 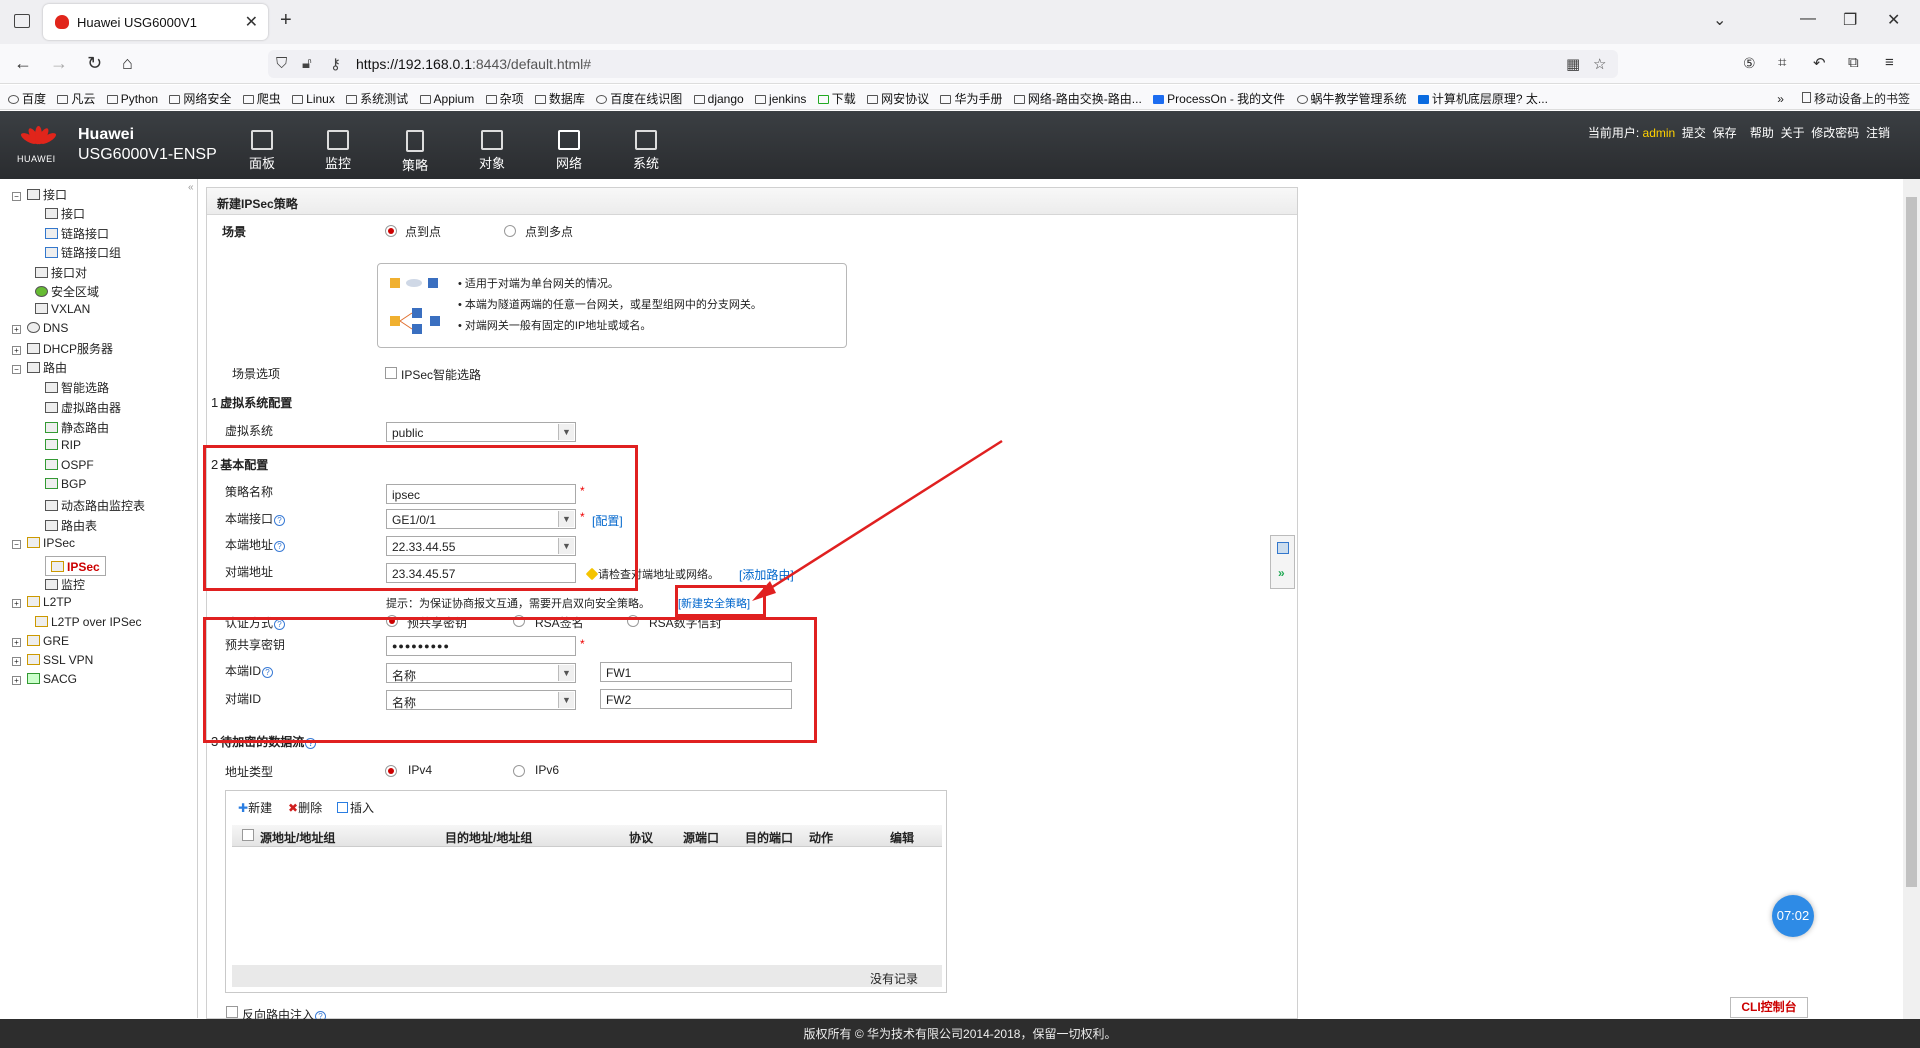 I want to click on sidebar-item-link-interface: 链路接口, so click(x=77, y=233).